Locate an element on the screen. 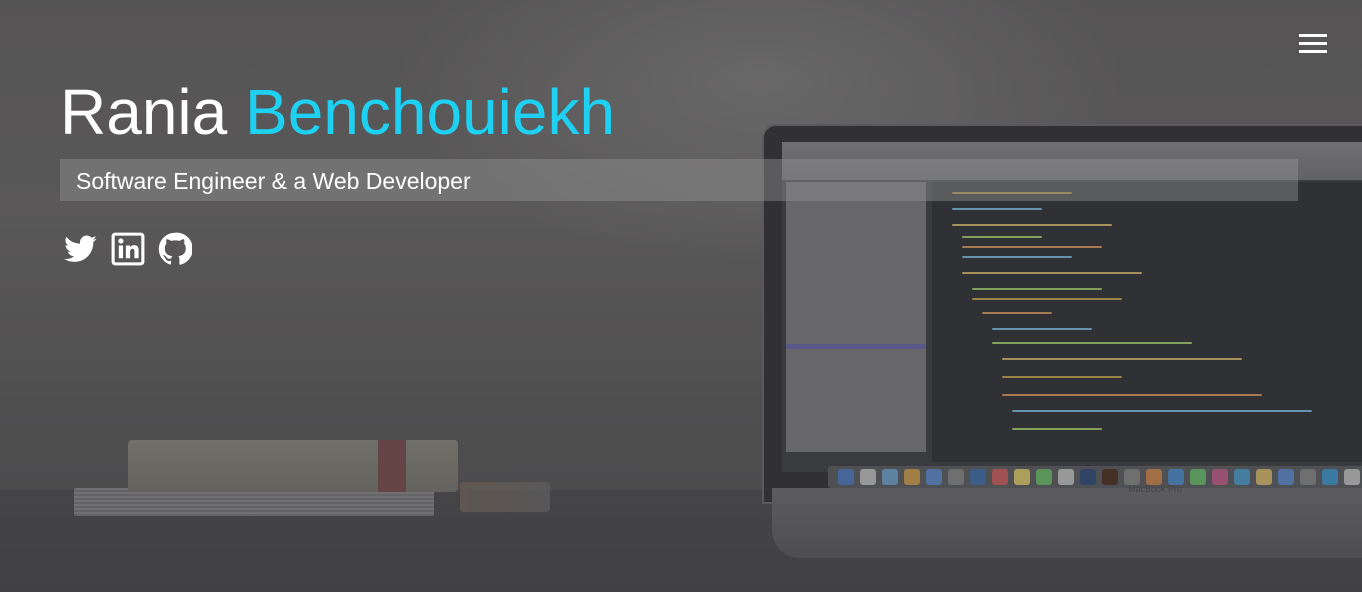 This screenshot has height=592, width=1362. menu-bar-middle is located at coordinates (1313, 43).